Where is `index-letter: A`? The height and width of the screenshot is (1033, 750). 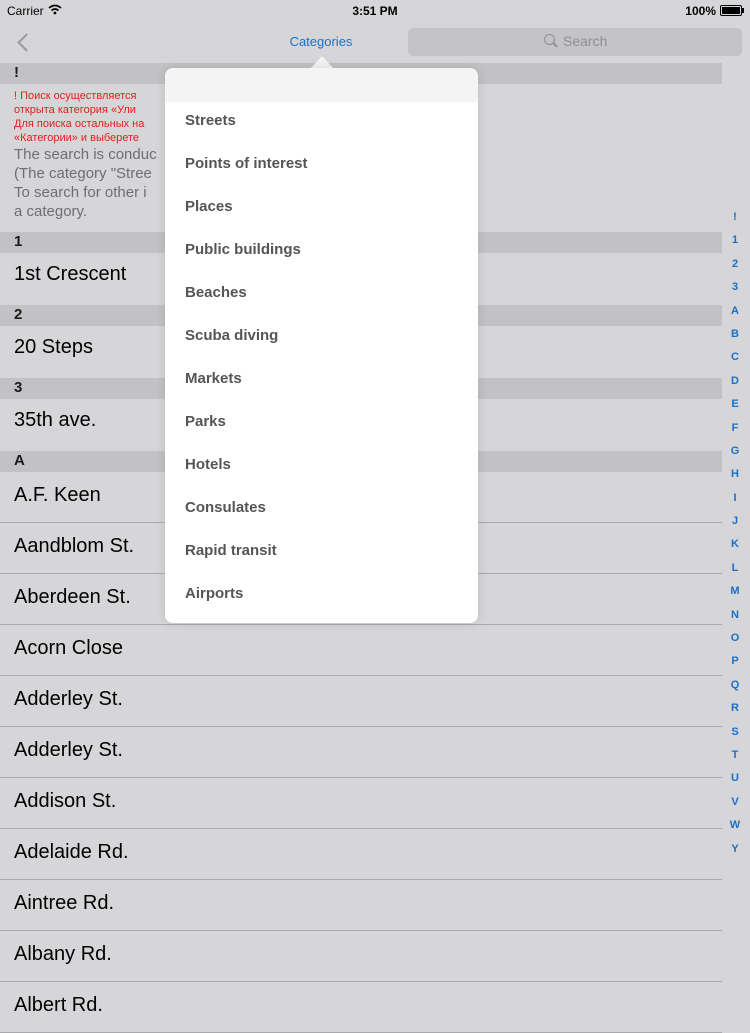
index-letter: A is located at coordinates (735, 311).